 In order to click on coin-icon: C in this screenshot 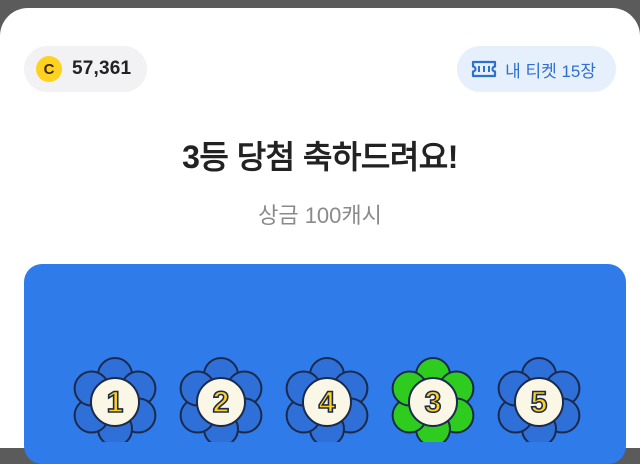, I will do `click(49, 69)`.